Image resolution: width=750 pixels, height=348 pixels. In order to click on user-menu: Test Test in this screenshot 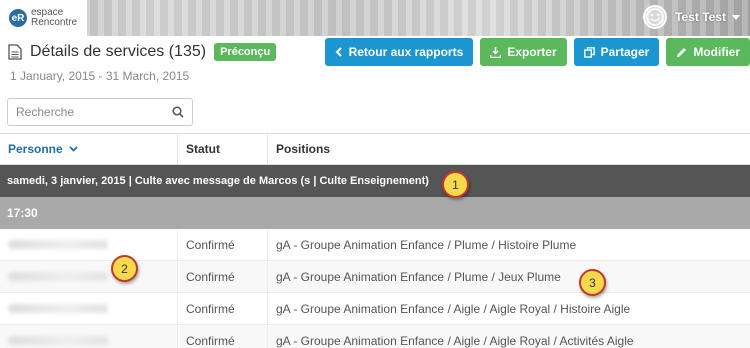, I will do `click(691, 17)`.